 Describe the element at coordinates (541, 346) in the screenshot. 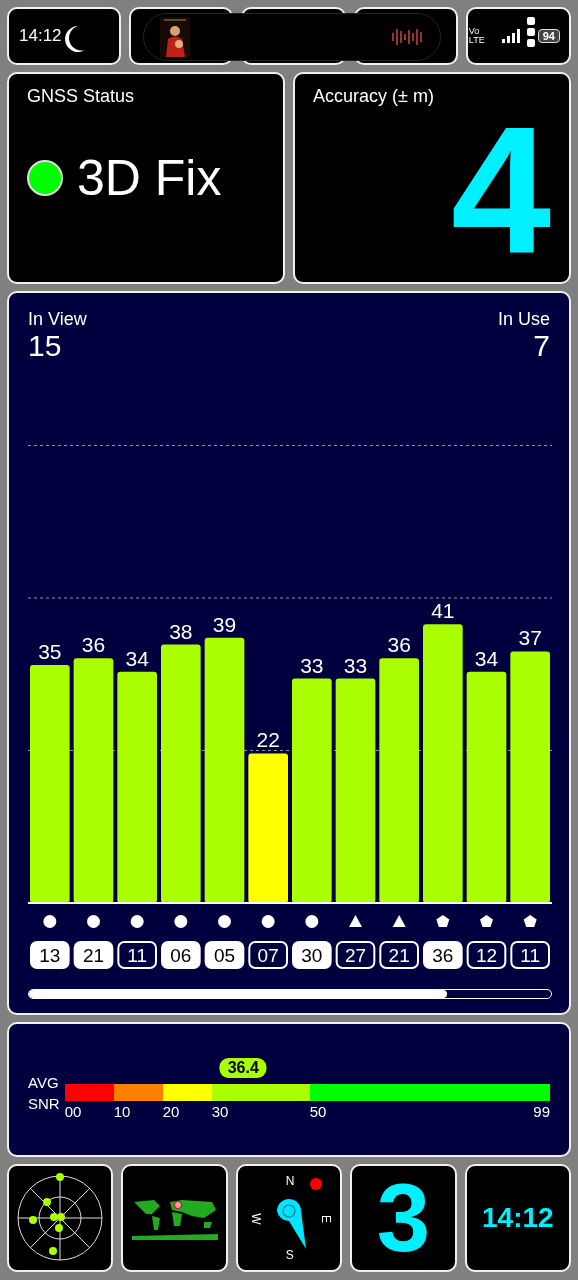

I see `in-use-value: 7` at that location.